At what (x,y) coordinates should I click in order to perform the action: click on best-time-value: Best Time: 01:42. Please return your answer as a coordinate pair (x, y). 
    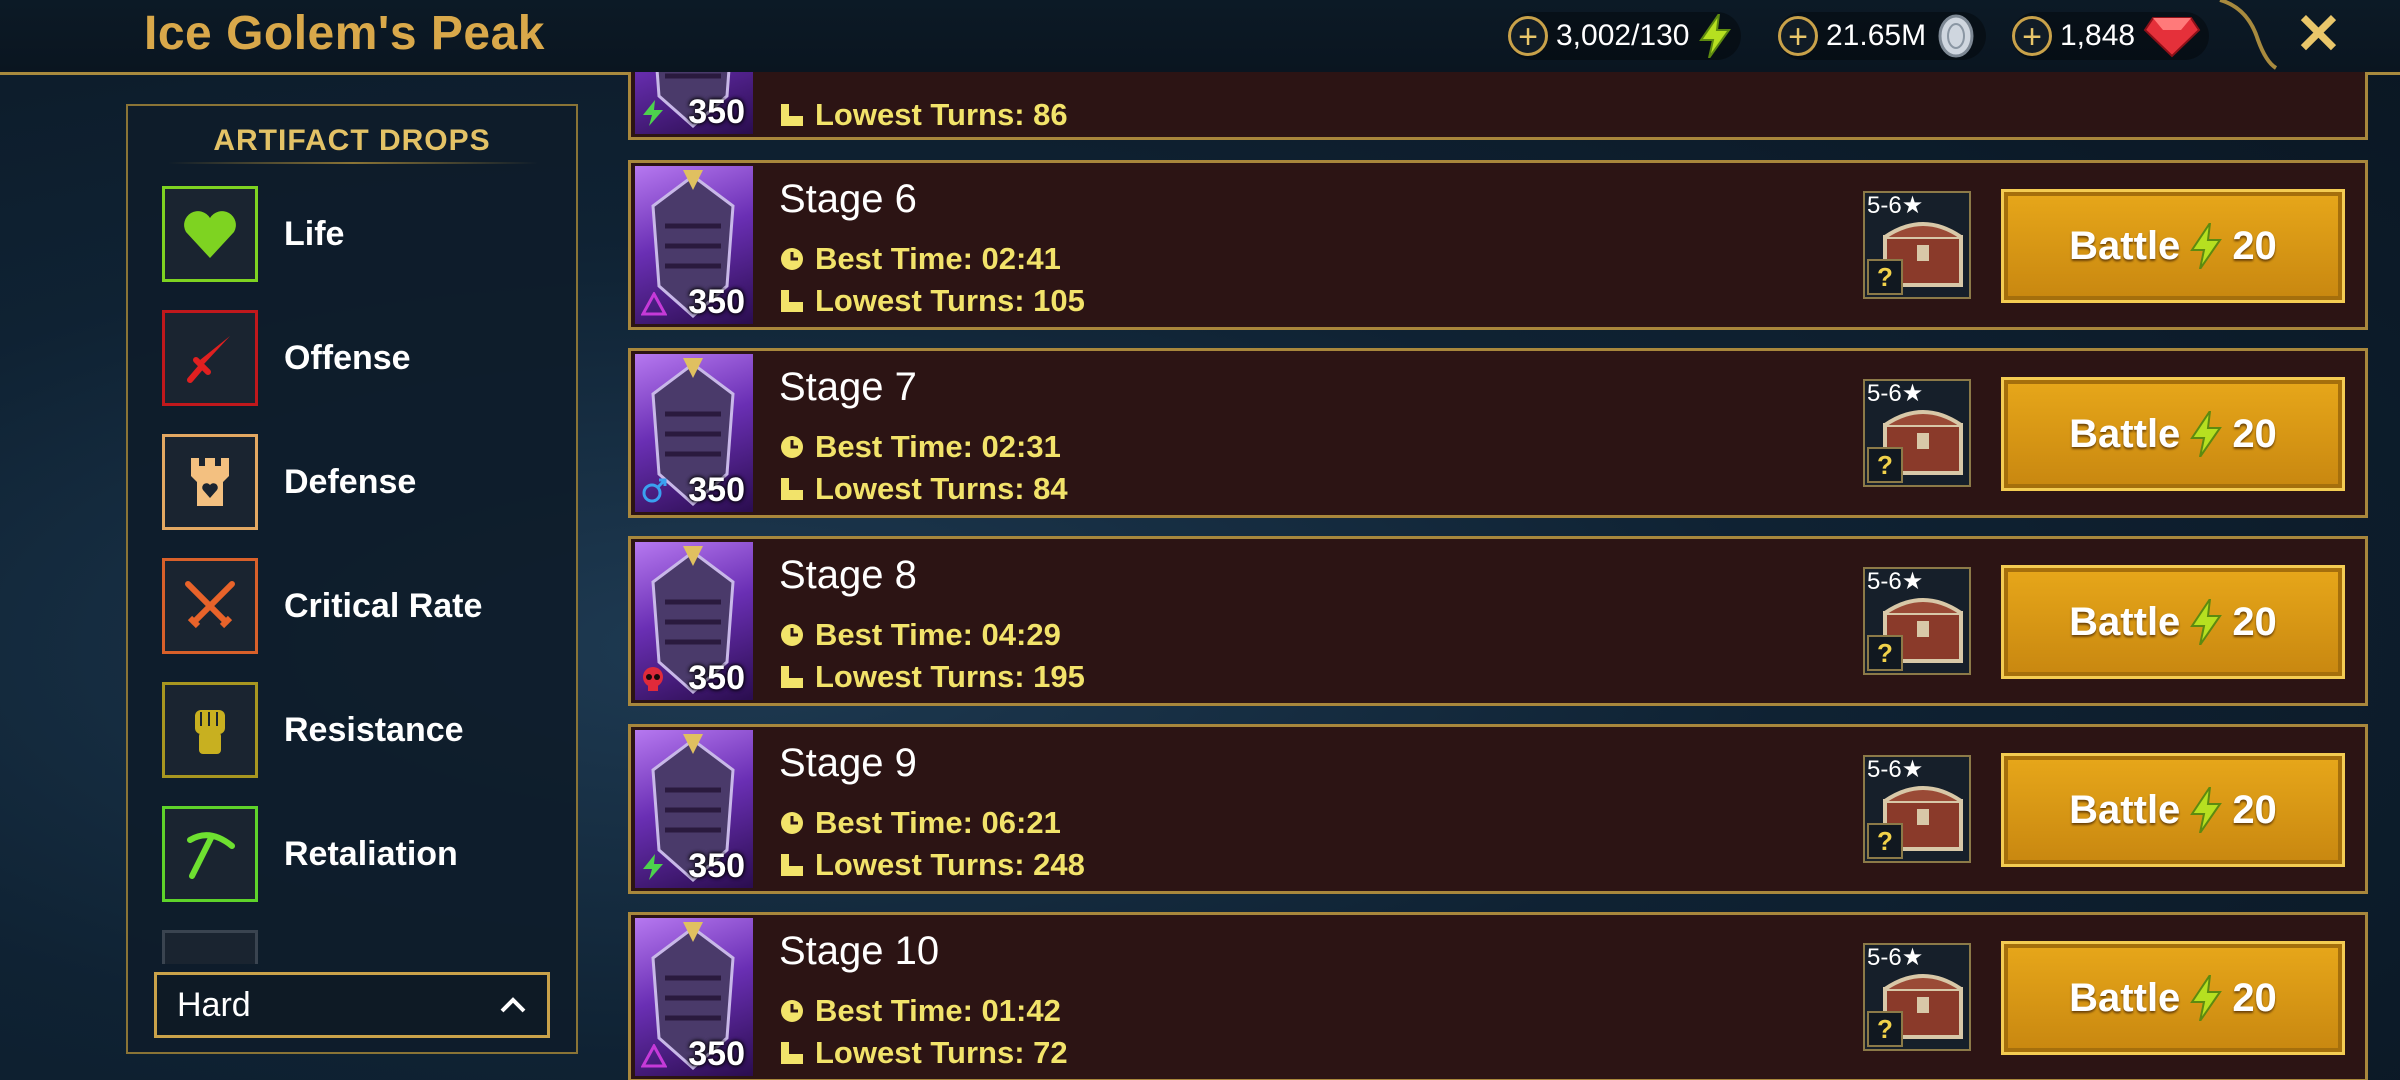
    Looking at the image, I should click on (938, 1010).